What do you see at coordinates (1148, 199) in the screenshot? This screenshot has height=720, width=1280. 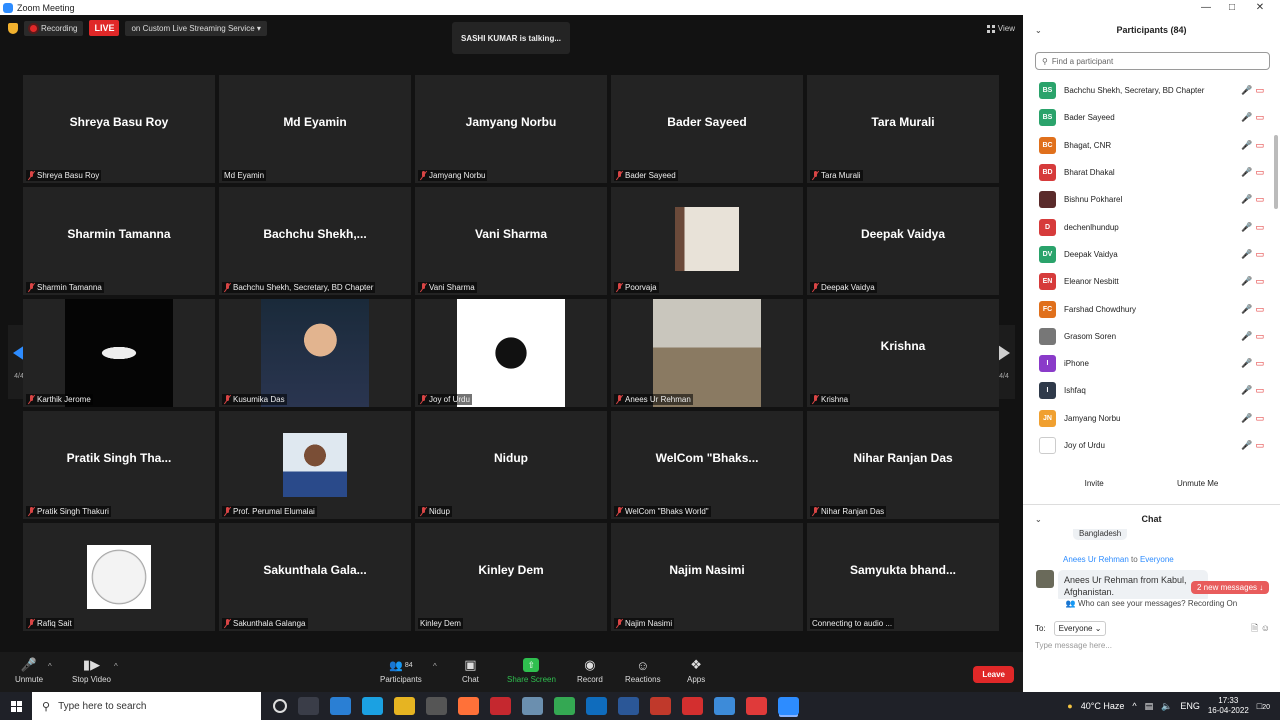 I see `participant-row: Bishnu Pokharel 🎤▭` at bounding box center [1148, 199].